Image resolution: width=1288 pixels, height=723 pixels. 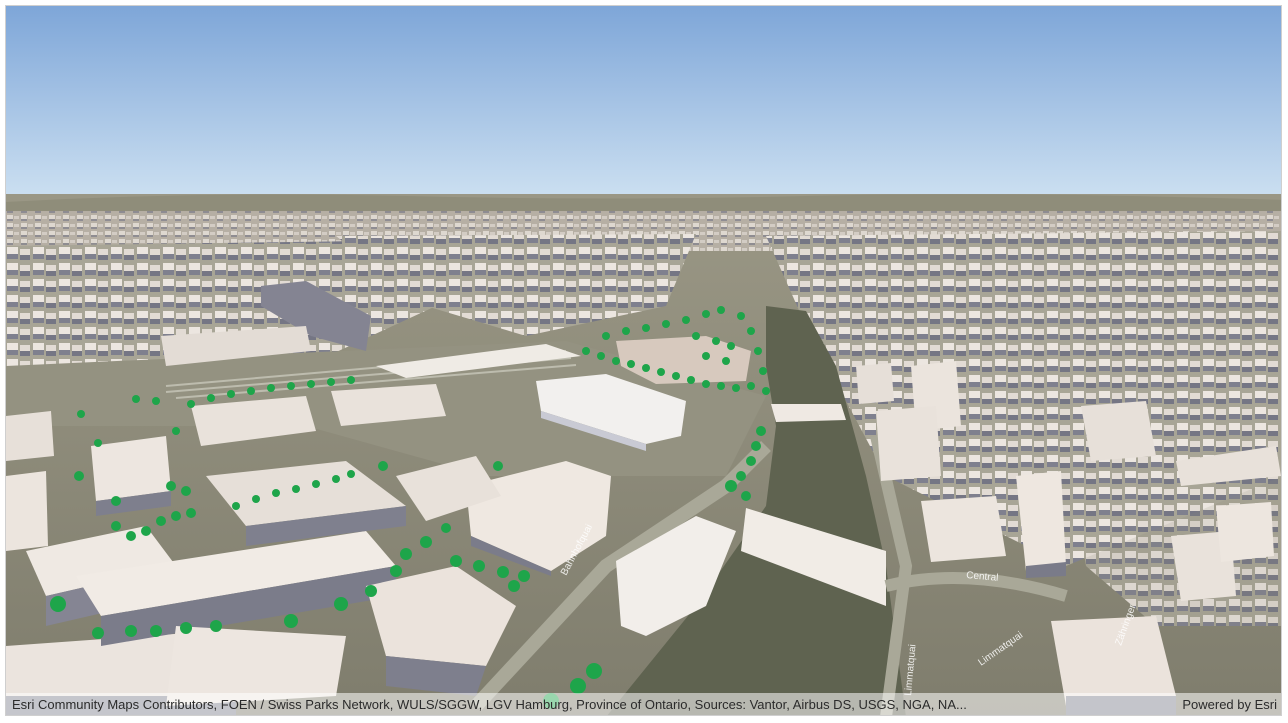 I want to click on bridge-upper, so click(x=808, y=413).